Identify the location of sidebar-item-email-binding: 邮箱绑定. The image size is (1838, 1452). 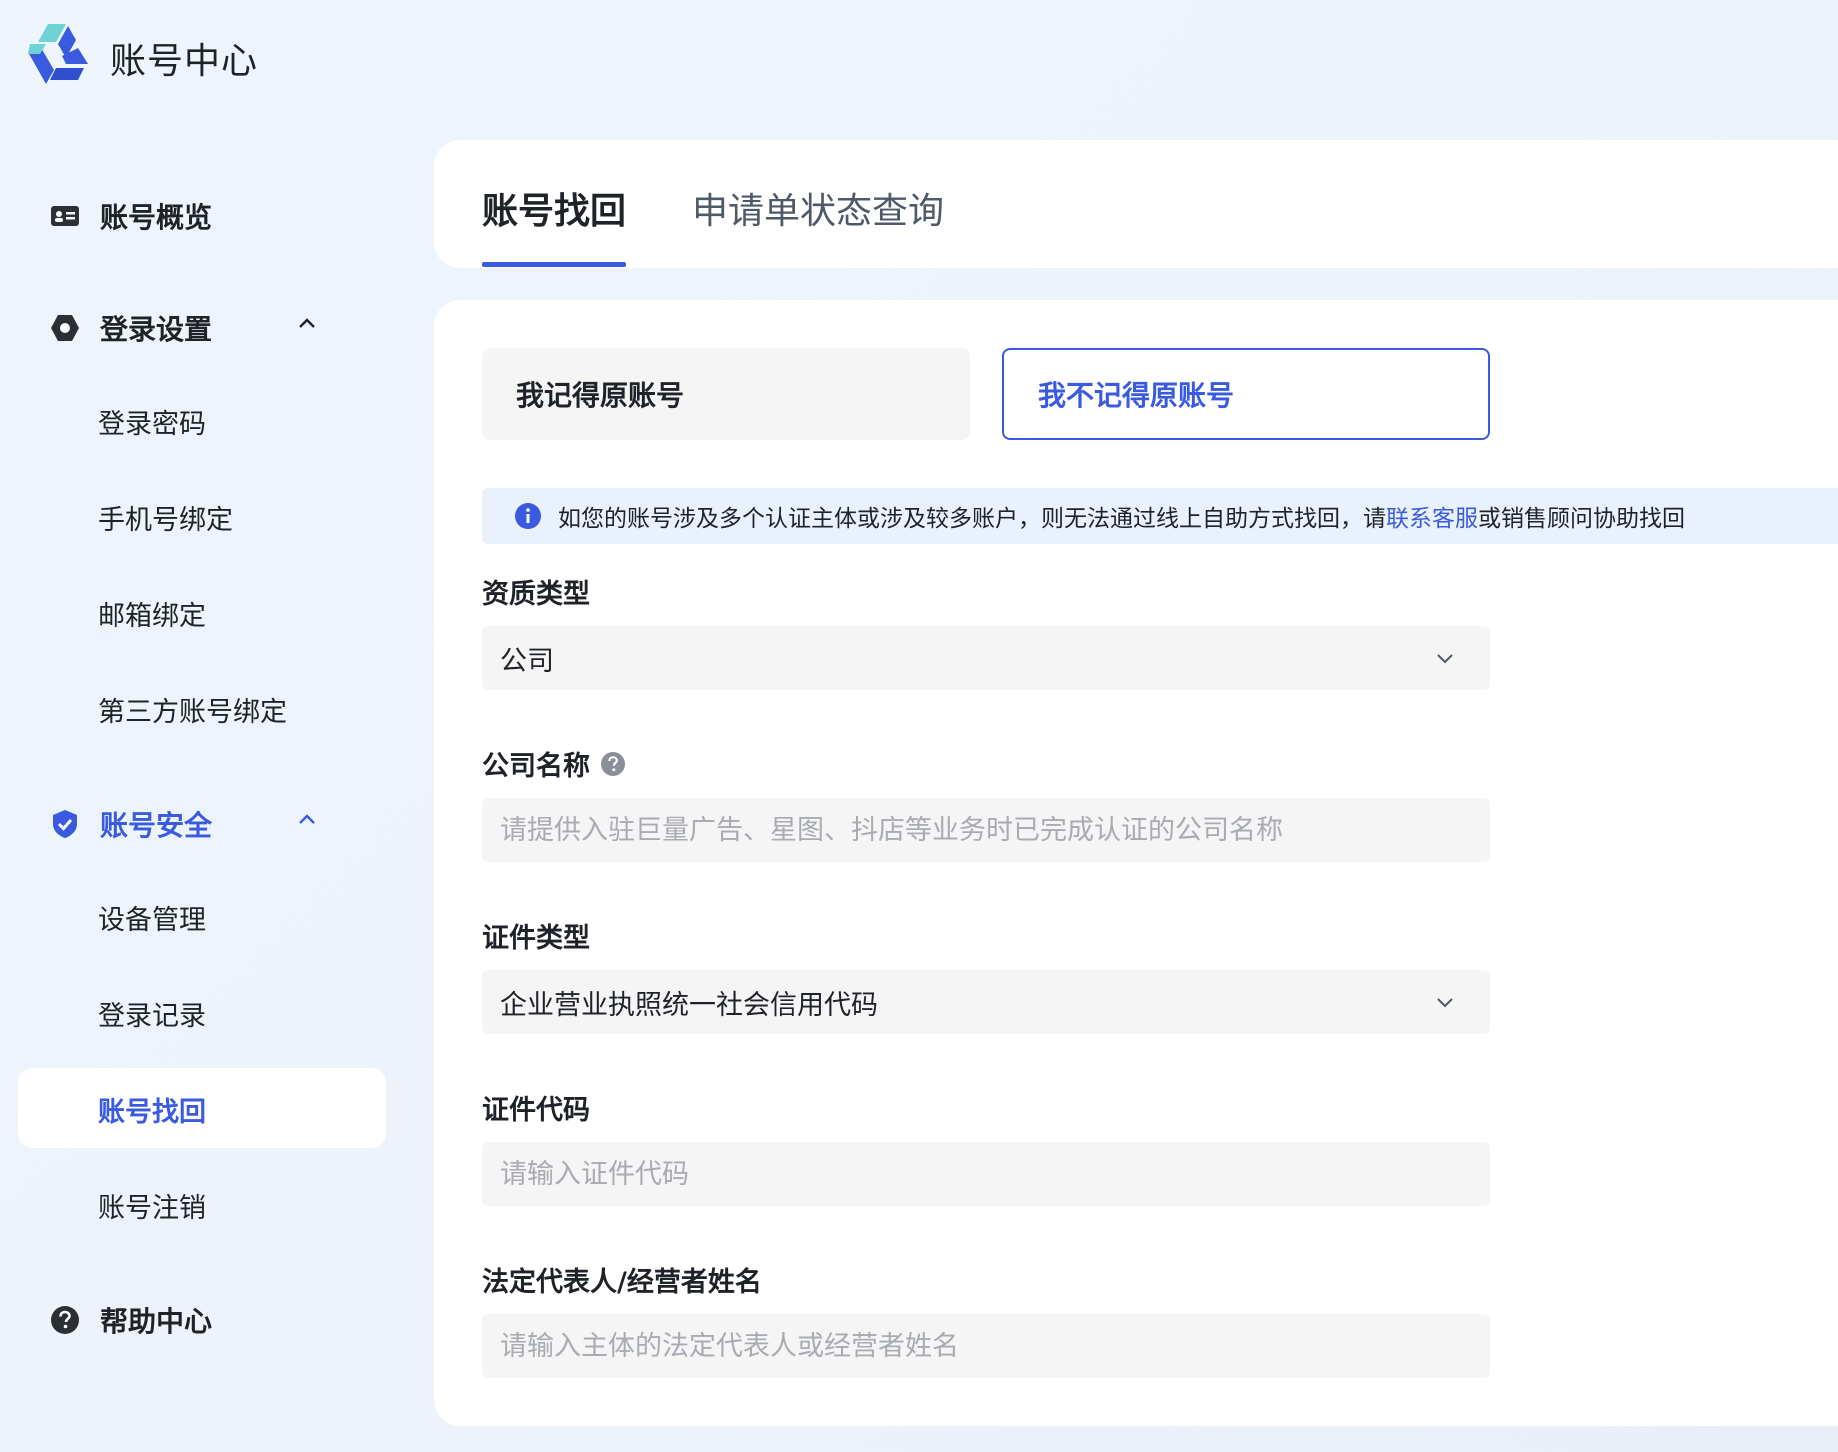
(152, 613).